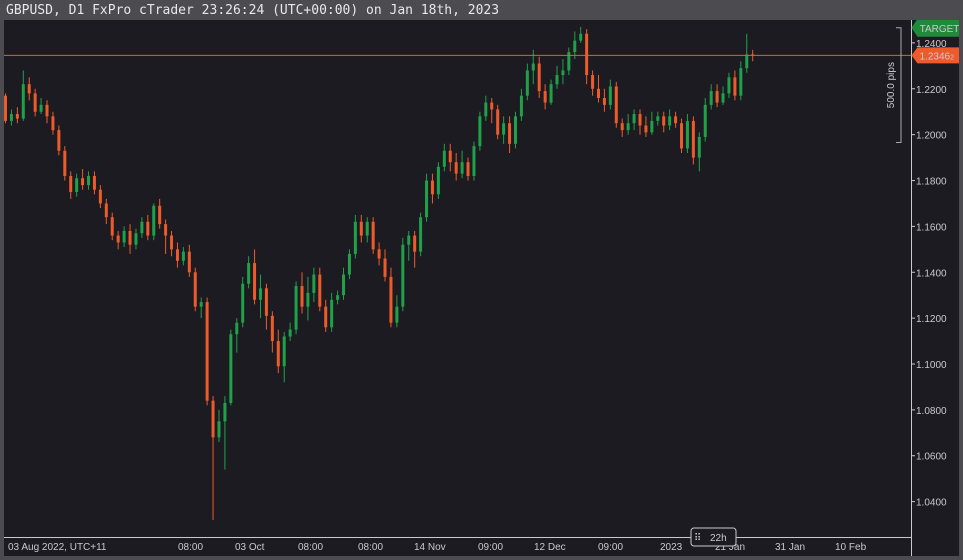  Describe the element at coordinates (931, 457) in the screenshot. I see `price-tick-label: 1.0600` at that location.